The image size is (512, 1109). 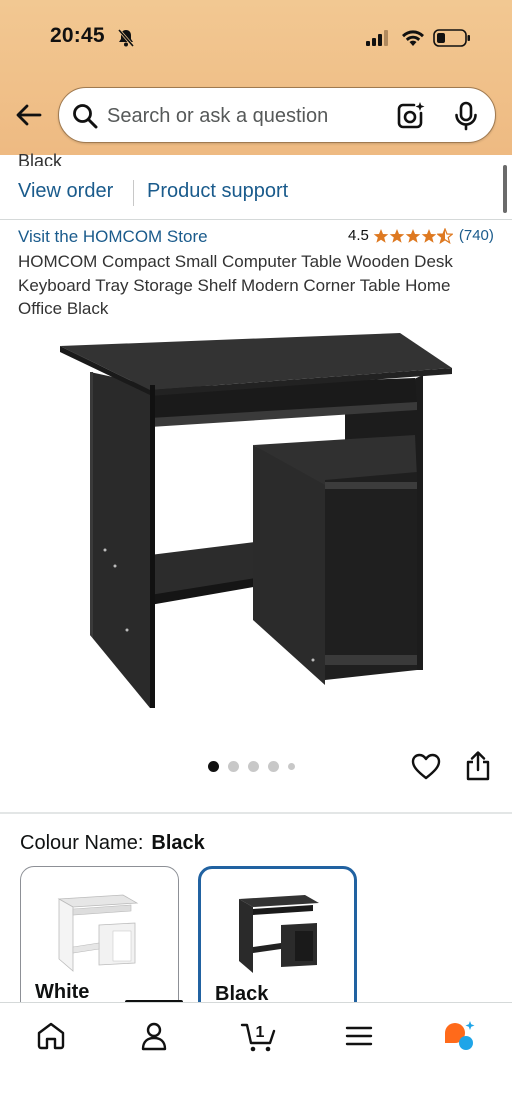 What do you see at coordinates (256, 77) in the screenshot?
I see `app-header: 20:45 Search or ask a question` at bounding box center [256, 77].